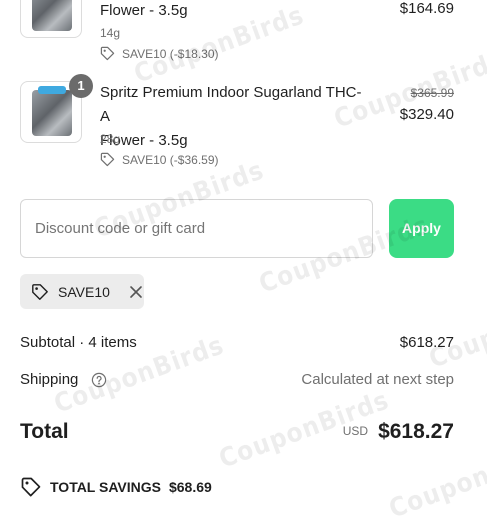 The height and width of the screenshot is (525, 487). Describe the element at coordinates (110, 33) in the screenshot. I see `product-variant: 14g` at that location.